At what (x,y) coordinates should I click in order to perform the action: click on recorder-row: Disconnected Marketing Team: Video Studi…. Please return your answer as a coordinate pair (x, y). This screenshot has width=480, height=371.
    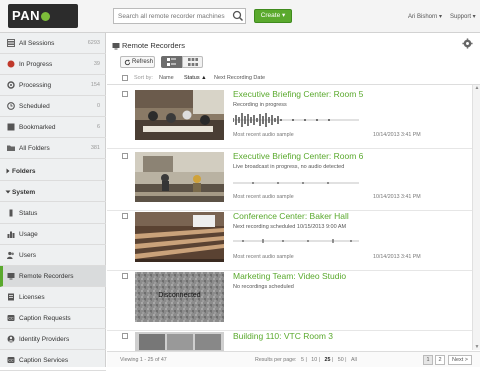
    Looking at the image, I should click on (289, 300).